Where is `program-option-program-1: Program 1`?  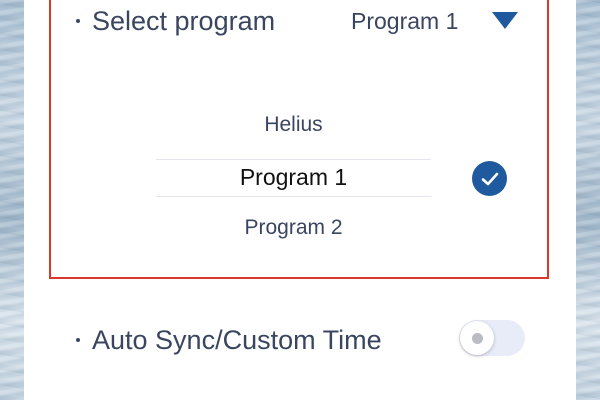
program-option-program-1: Program 1 is located at coordinates (293, 177).